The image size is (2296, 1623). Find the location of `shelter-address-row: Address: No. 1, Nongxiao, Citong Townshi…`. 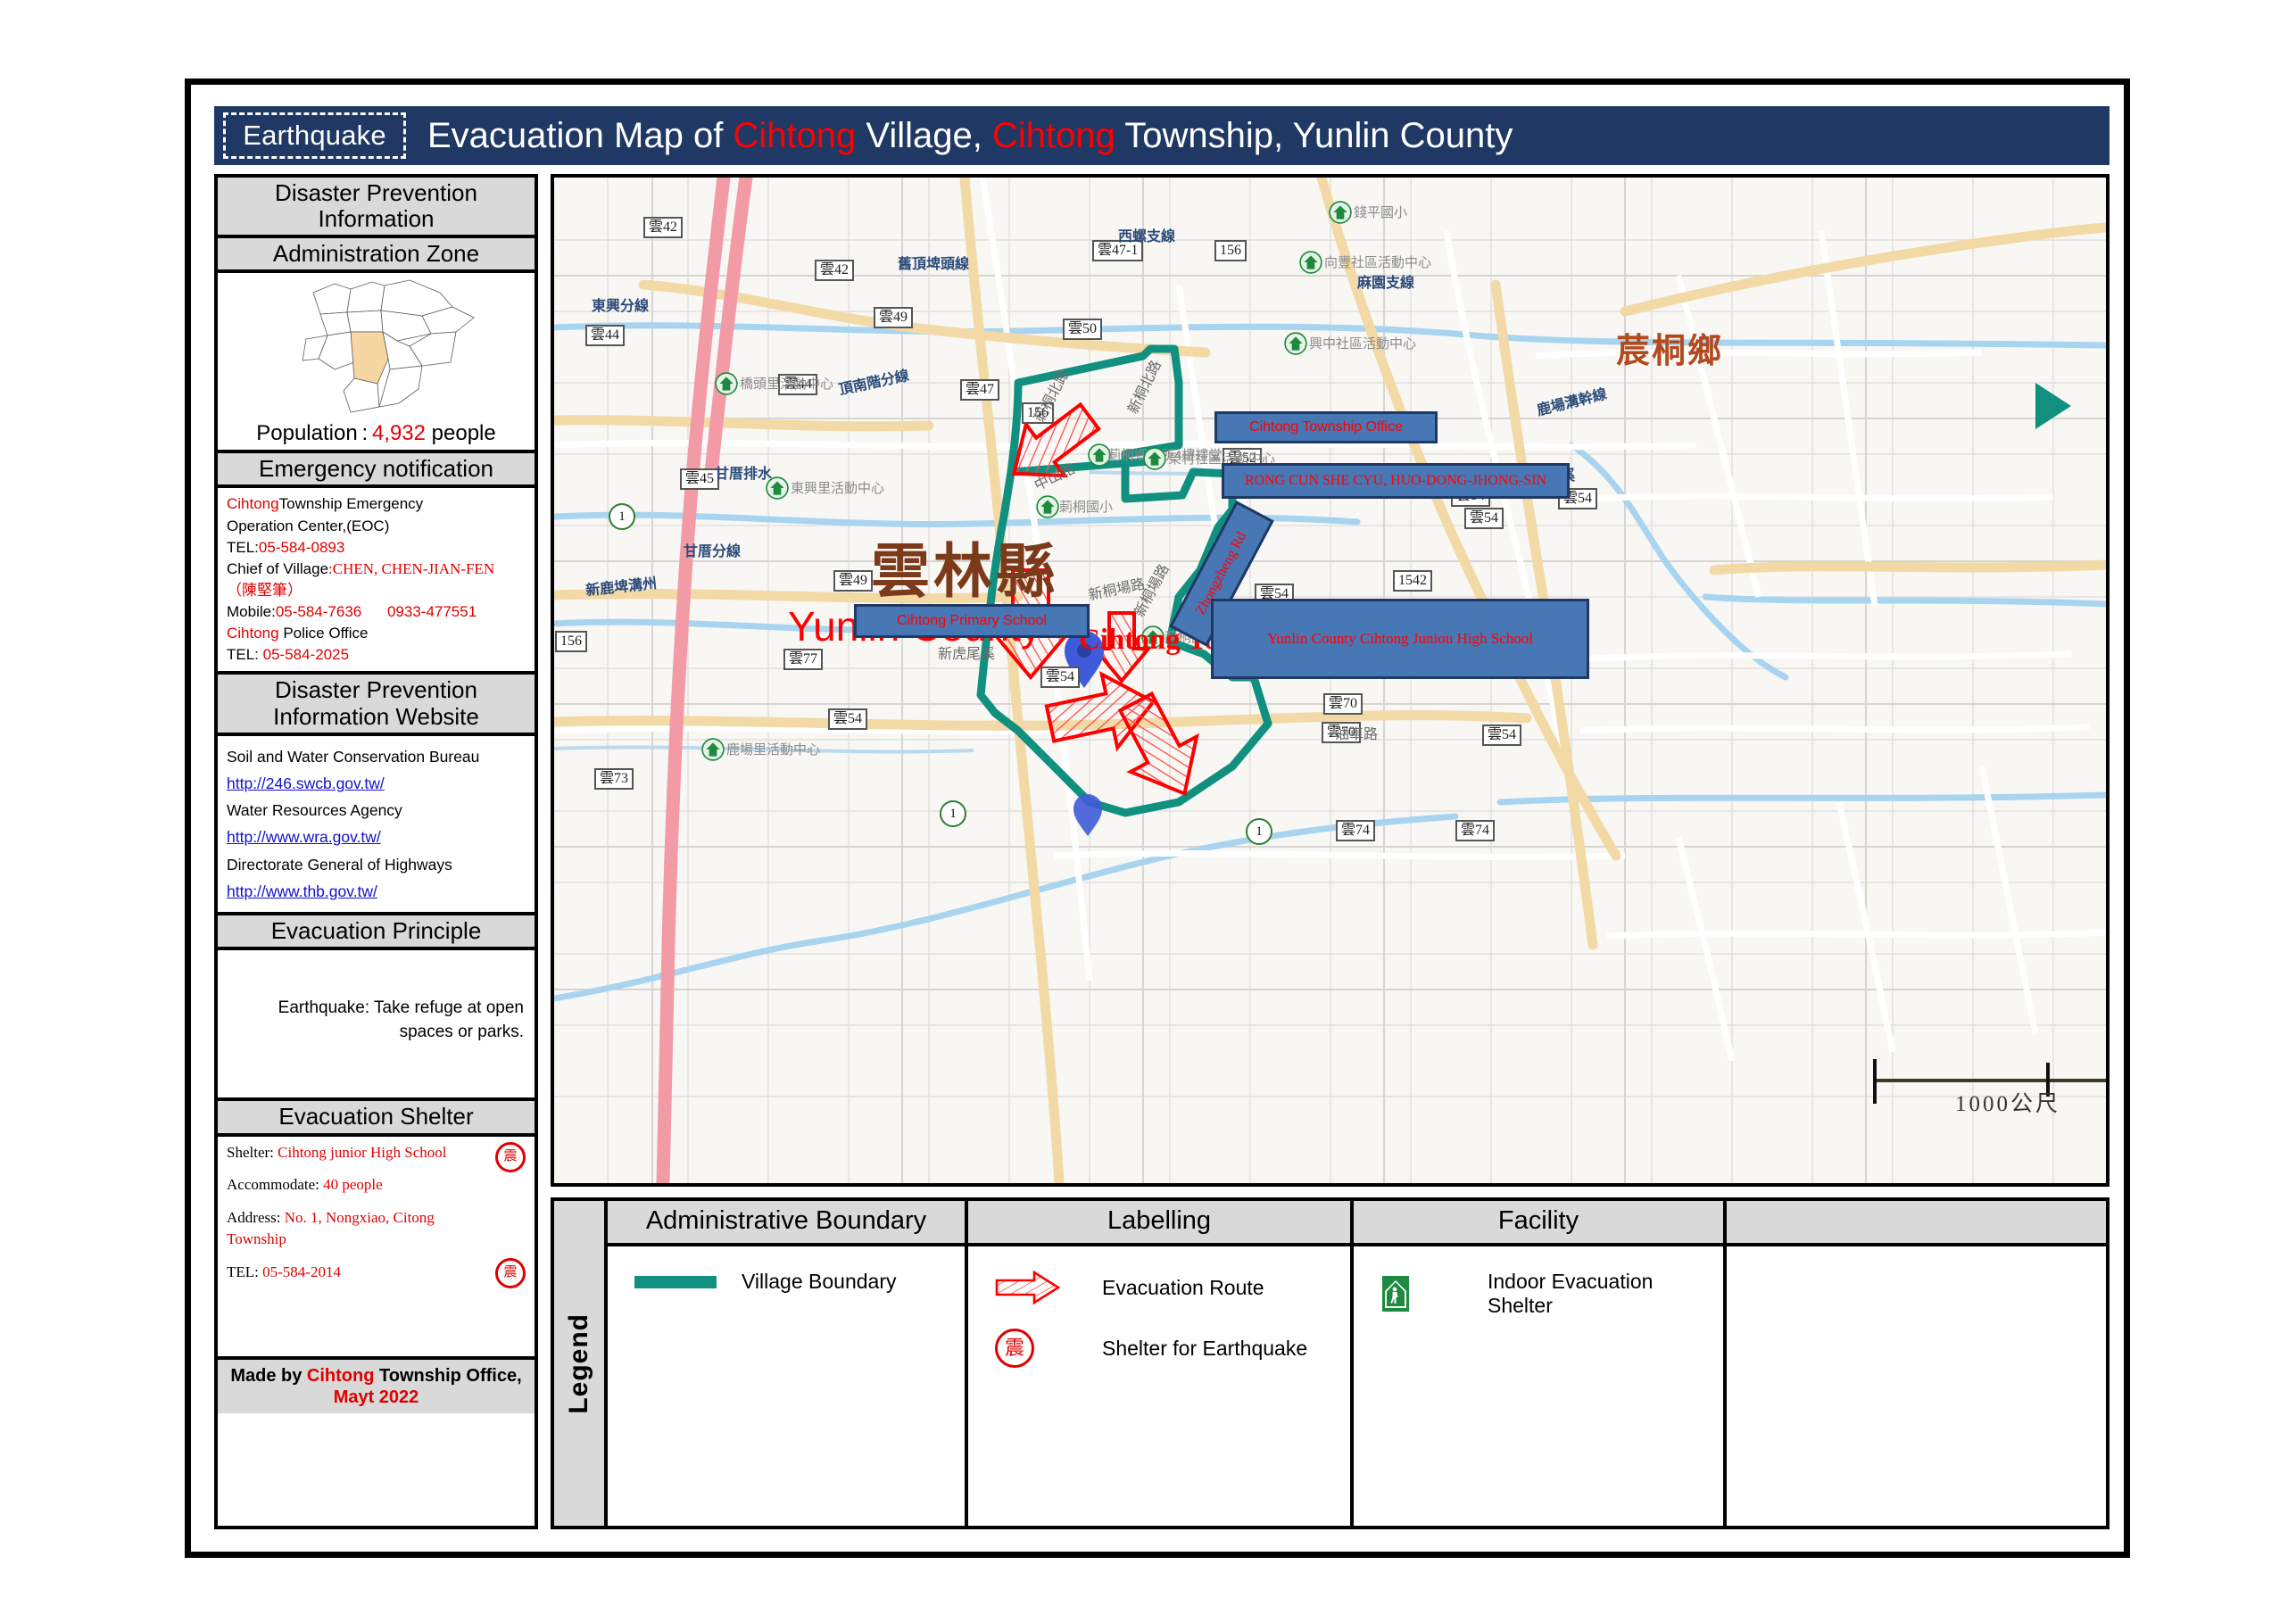

shelter-address-row: Address: No. 1, Nongxiao, Citong Townshi… is located at coordinates (376, 1229).